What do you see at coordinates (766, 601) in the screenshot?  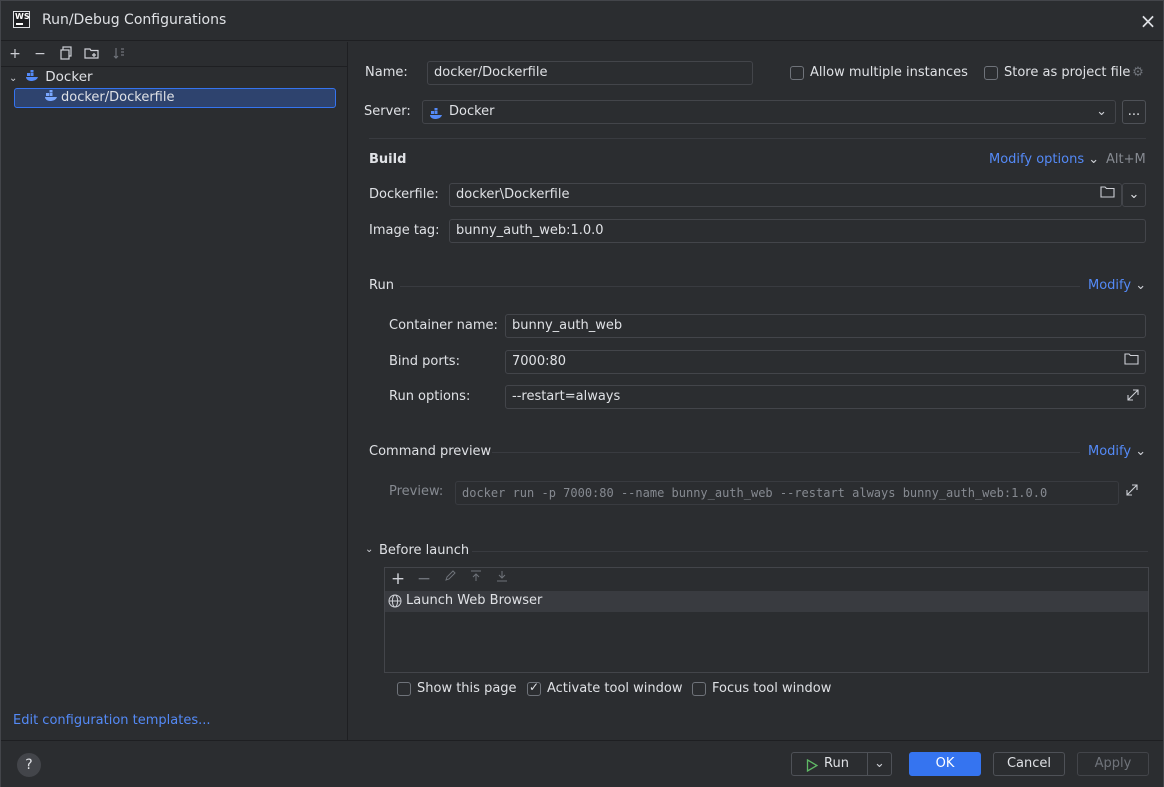 I see `list-item: Launch Web Browser` at bounding box center [766, 601].